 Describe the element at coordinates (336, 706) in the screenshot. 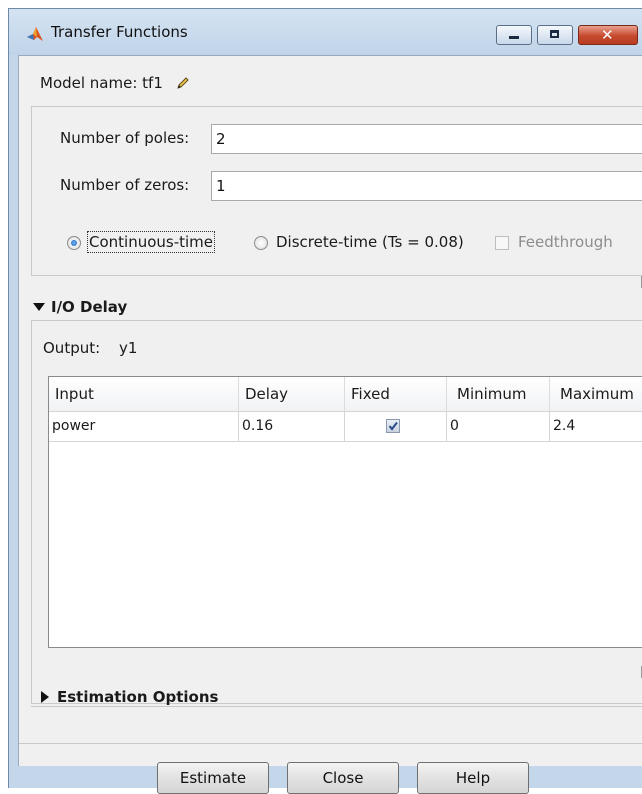

I see `estimation-divider` at that location.